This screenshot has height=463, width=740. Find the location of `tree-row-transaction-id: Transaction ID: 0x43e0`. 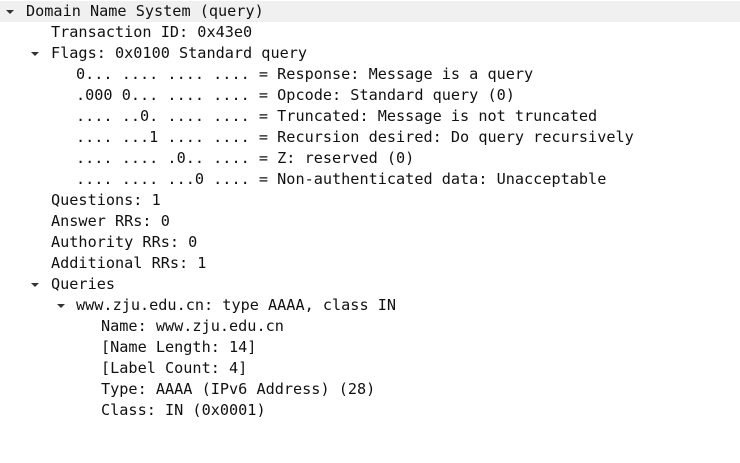

tree-row-transaction-id: Transaction ID: 0x43e0 is located at coordinates (126, 32).